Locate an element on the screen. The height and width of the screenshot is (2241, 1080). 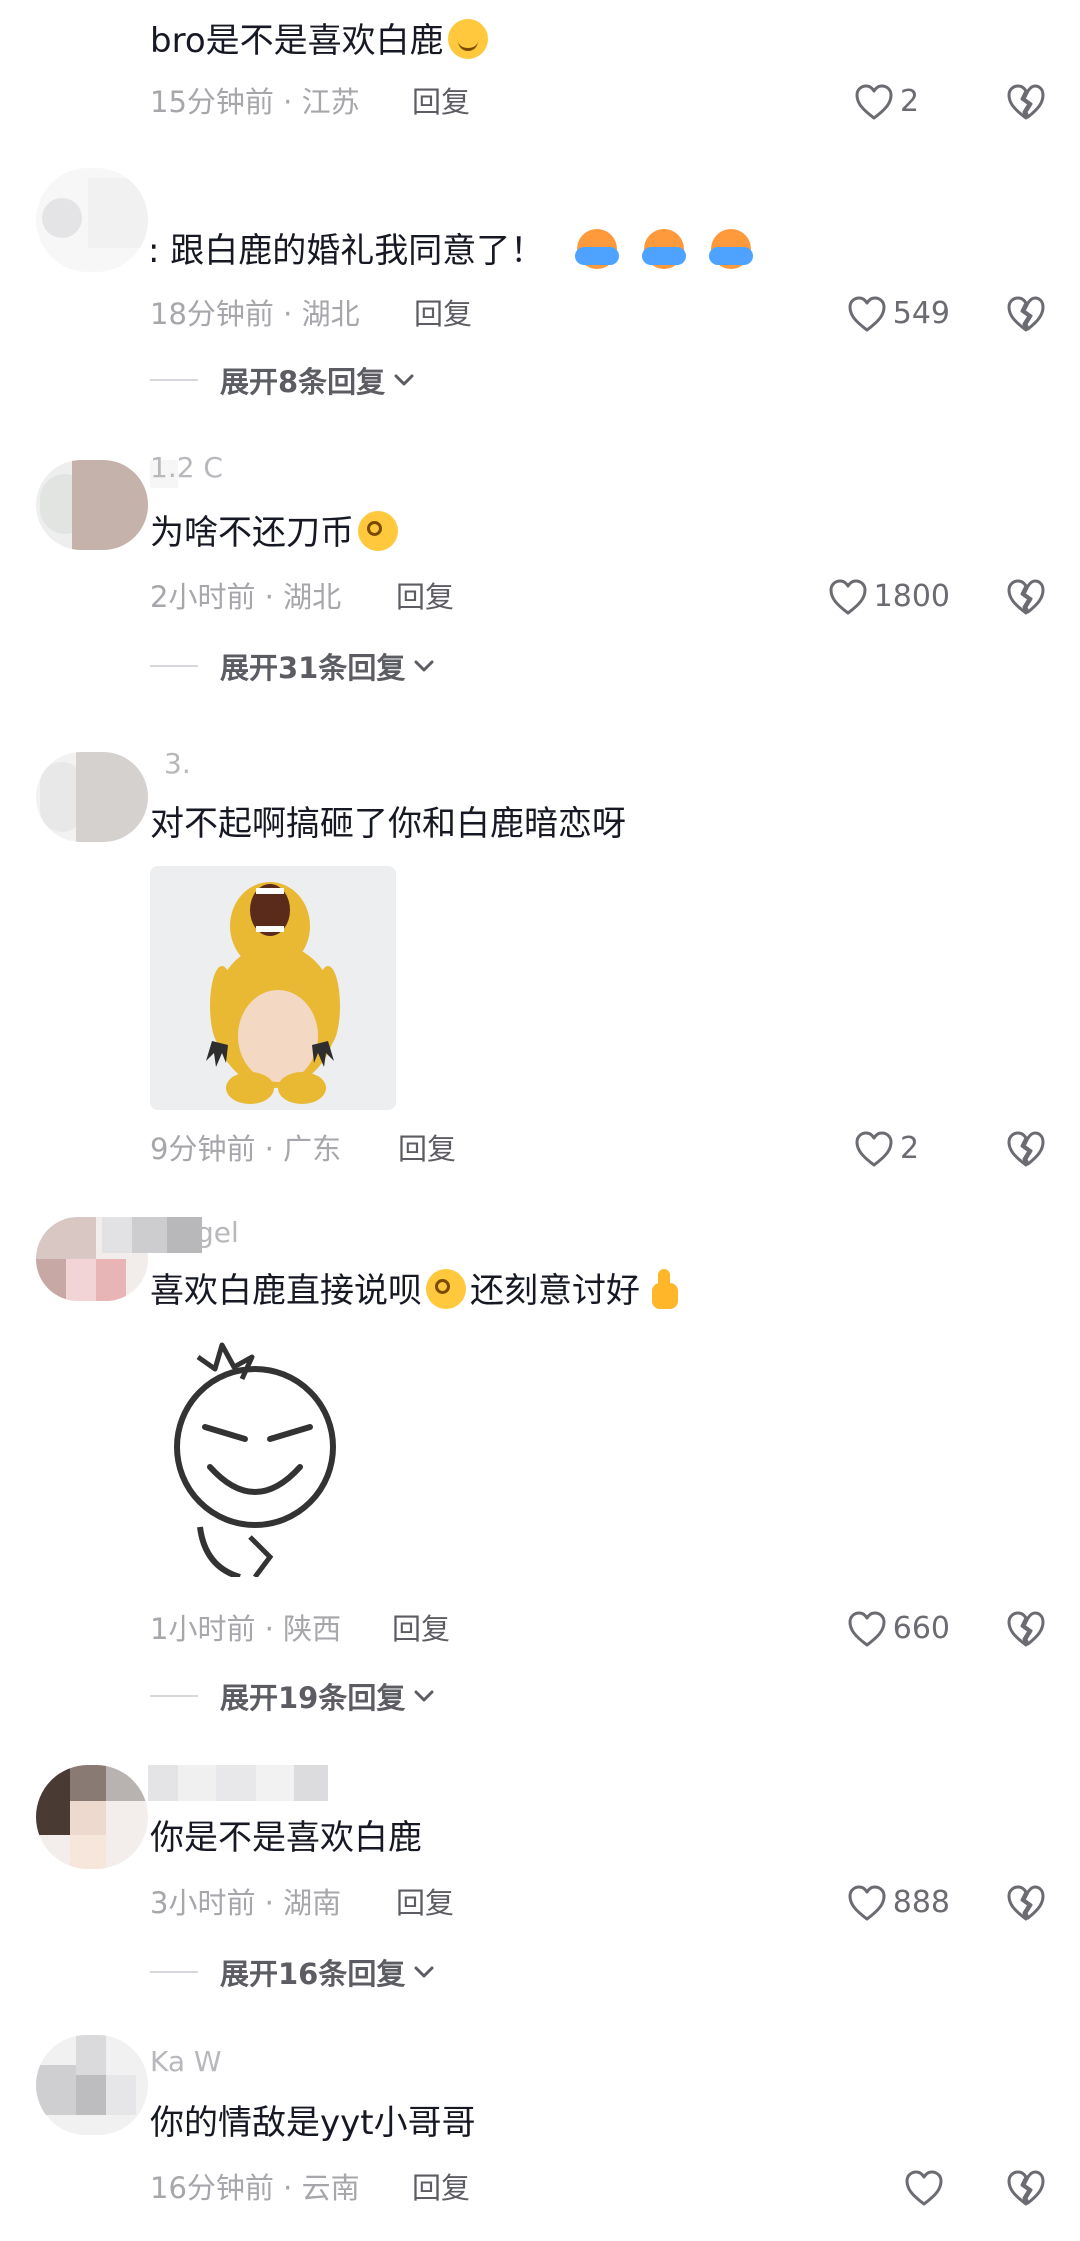
expand-replies-button: 展开16条回复 is located at coordinates (292, 1972).